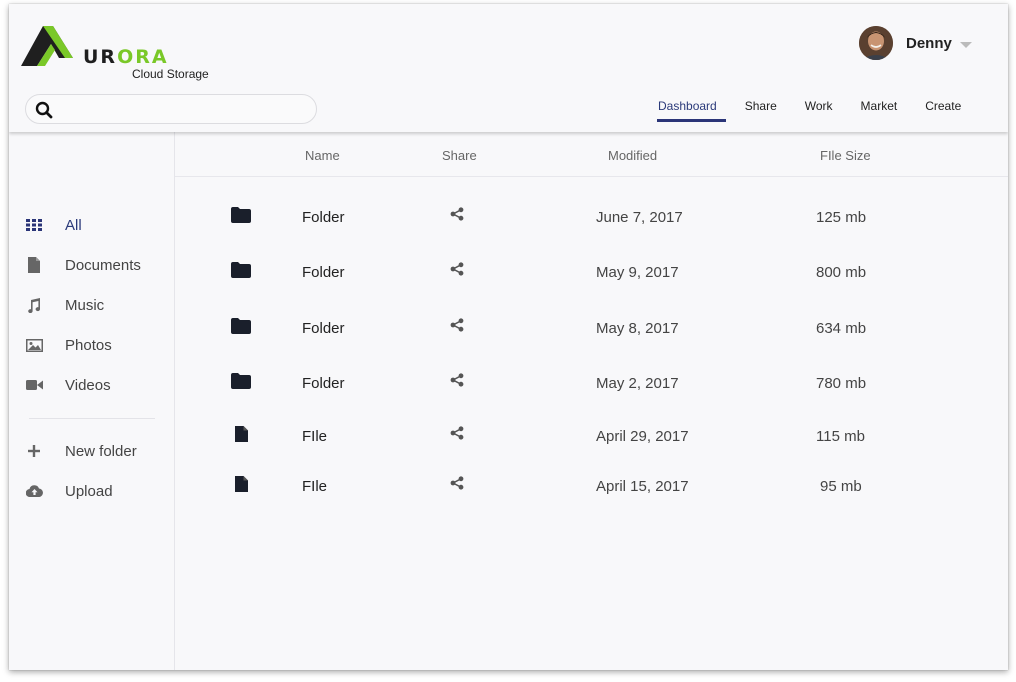  Describe the element at coordinates (845, 155) in the screenshot. I see `column-header-size: FIle Size` at that location.